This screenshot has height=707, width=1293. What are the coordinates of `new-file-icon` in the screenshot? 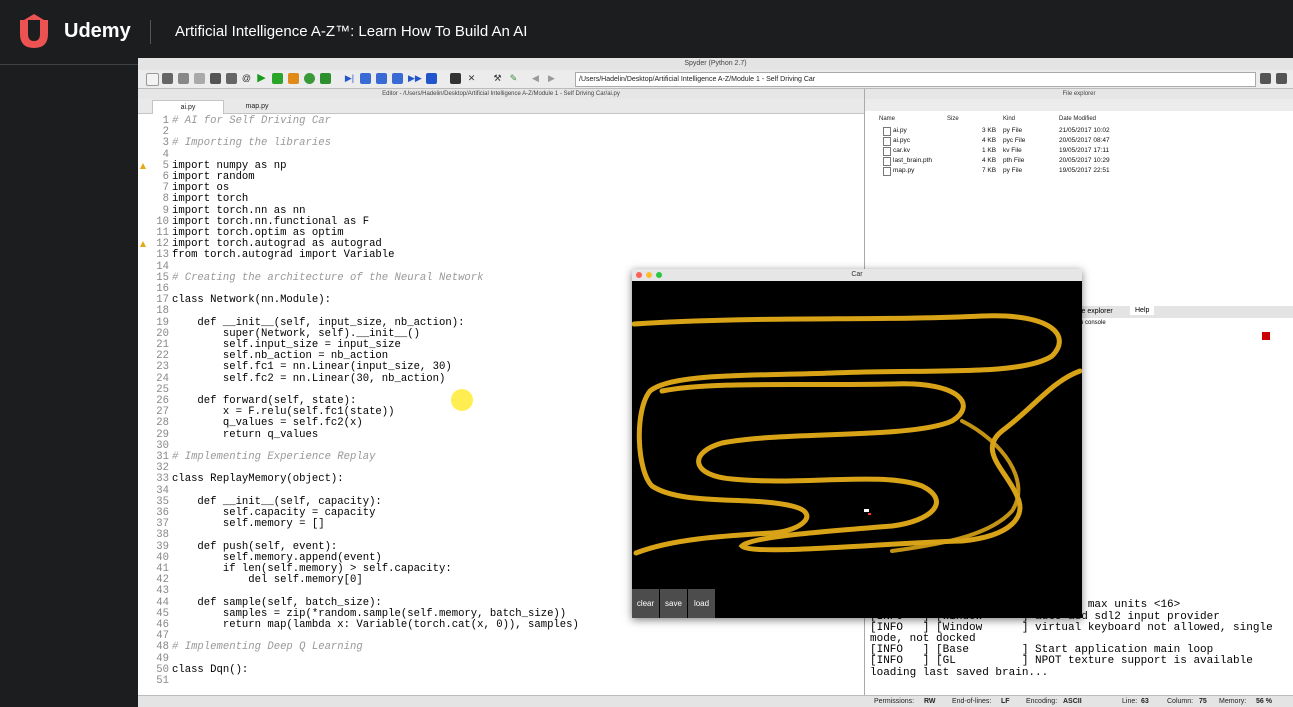 It's located at (152, 79).